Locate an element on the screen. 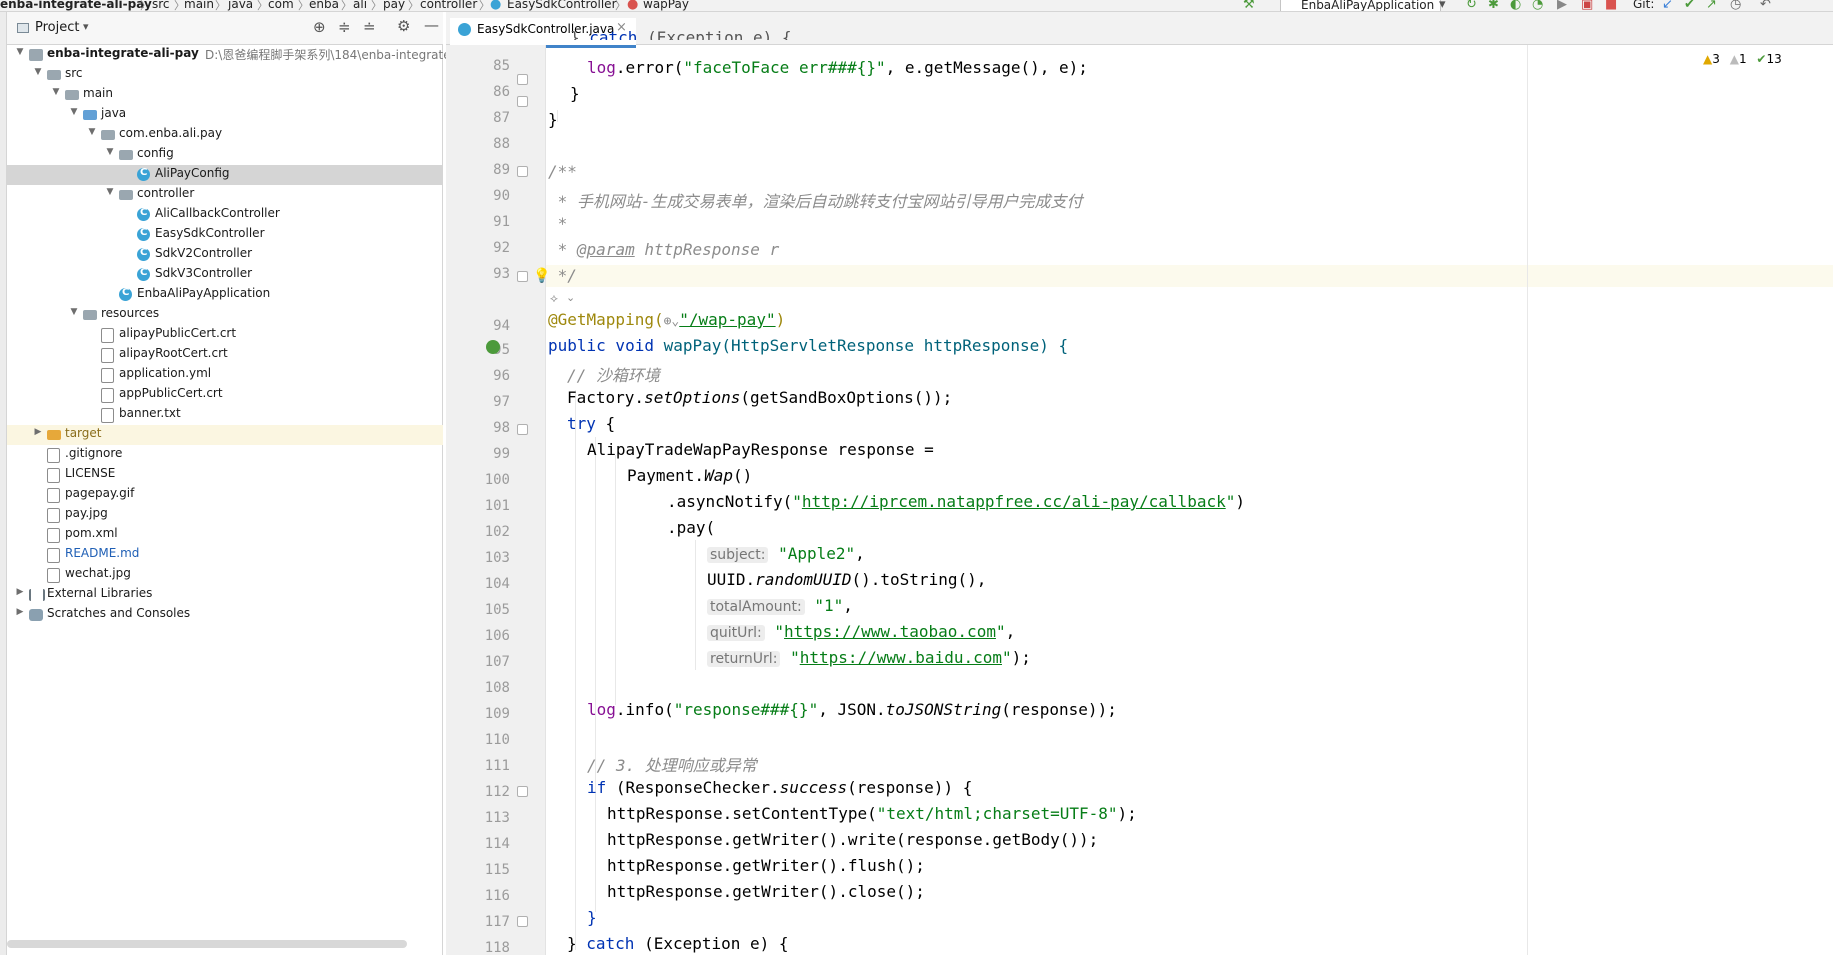 This screenshot has height=956, width=1833. rollback-icon: ↶ is located at coordinates (1765, 5).